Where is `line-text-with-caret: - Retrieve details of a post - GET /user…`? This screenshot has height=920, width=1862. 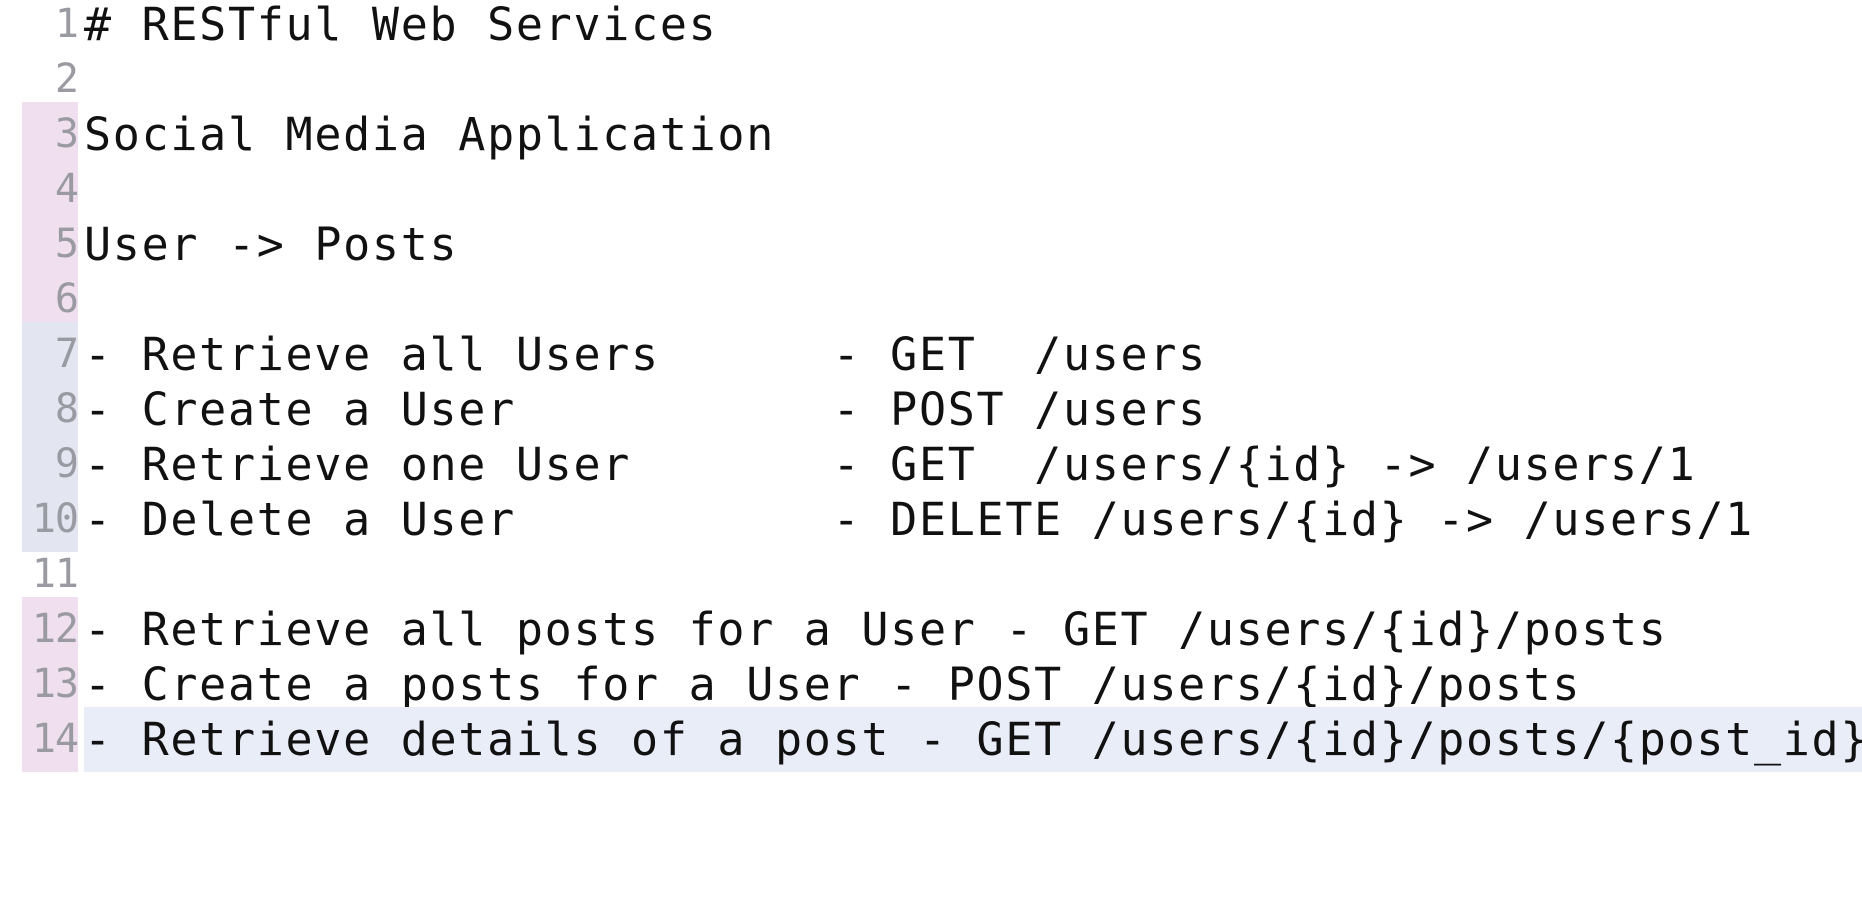 line-text-with-caret: - Retrieve details of a post - GET /user… is located at coordinates (973, 739).